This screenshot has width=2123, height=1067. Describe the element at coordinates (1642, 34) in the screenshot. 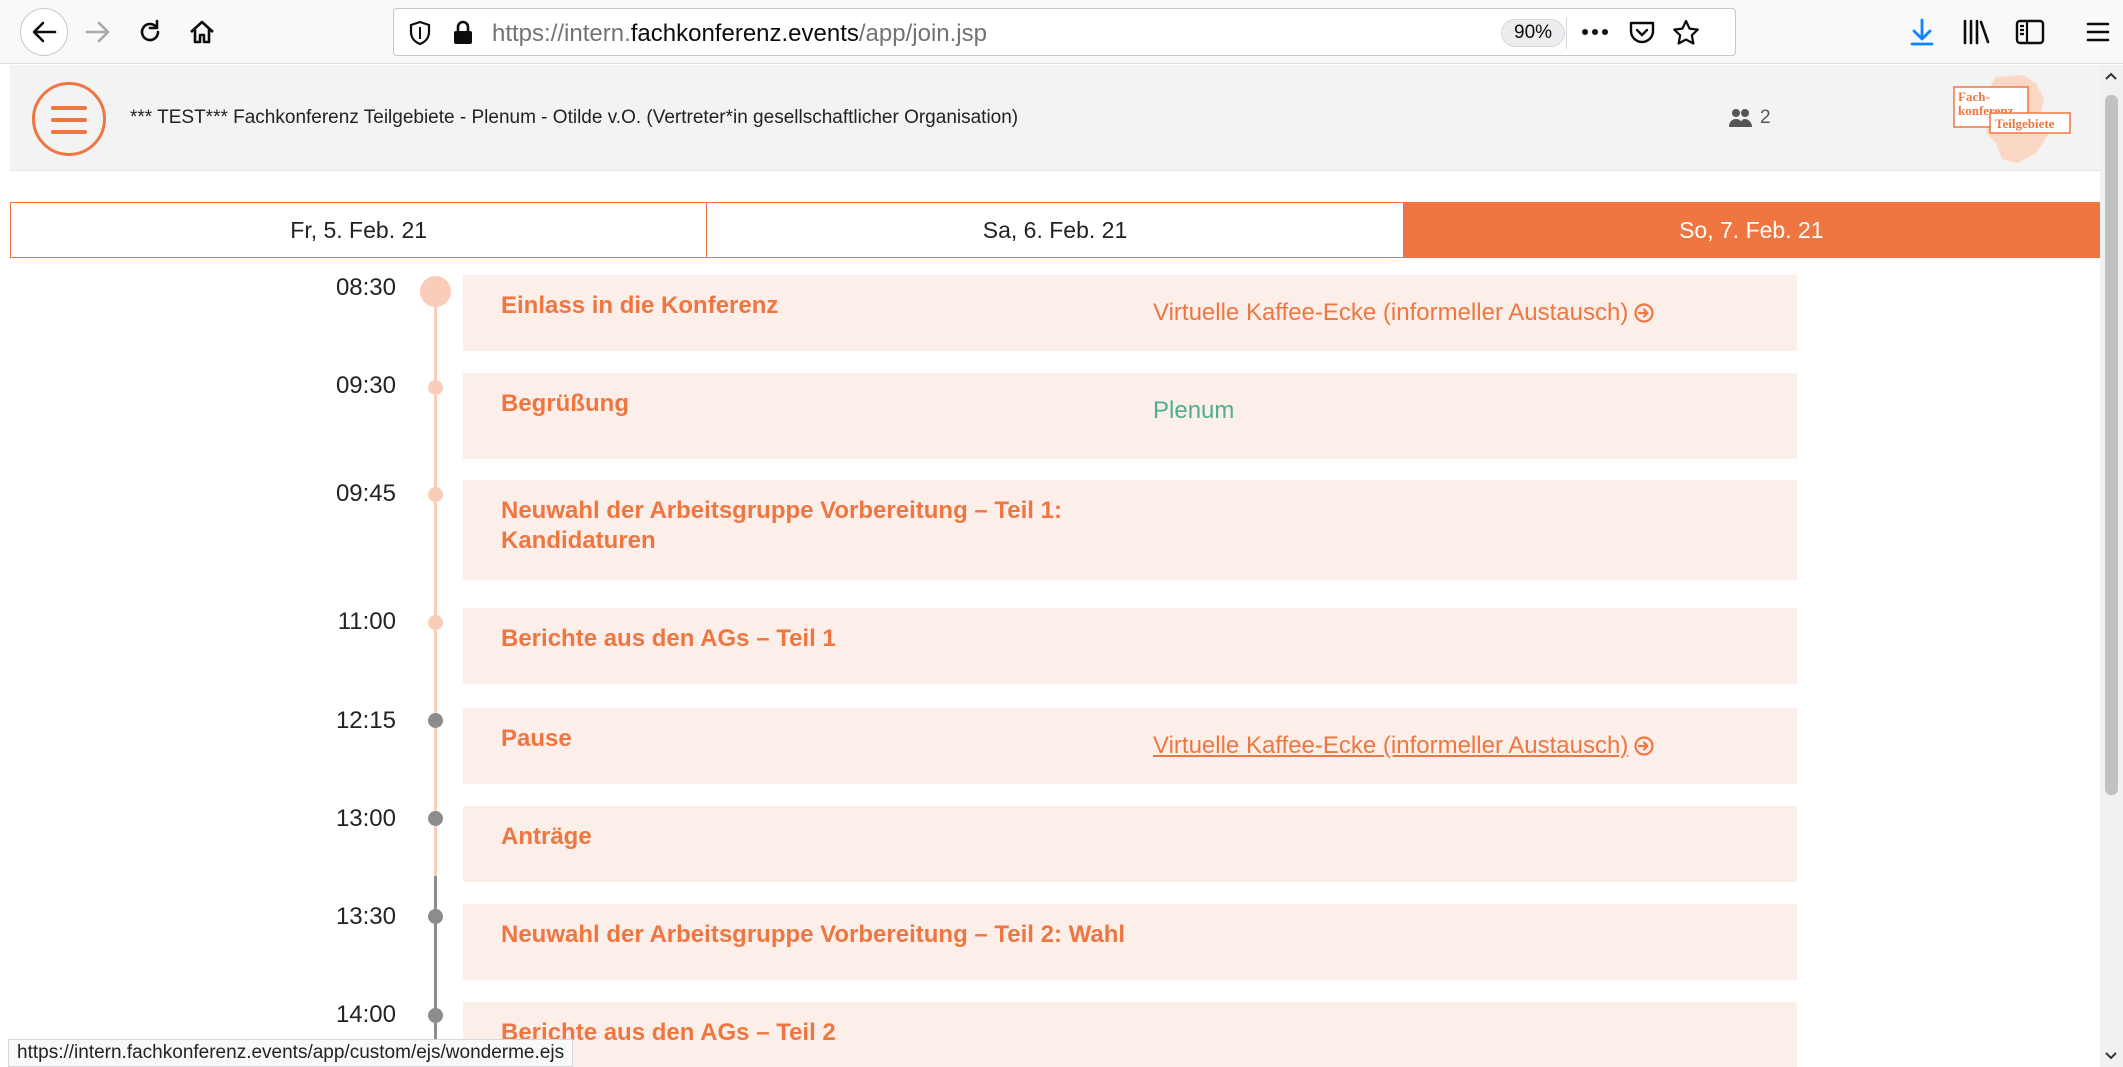

I see `pocket-icon` at that location.